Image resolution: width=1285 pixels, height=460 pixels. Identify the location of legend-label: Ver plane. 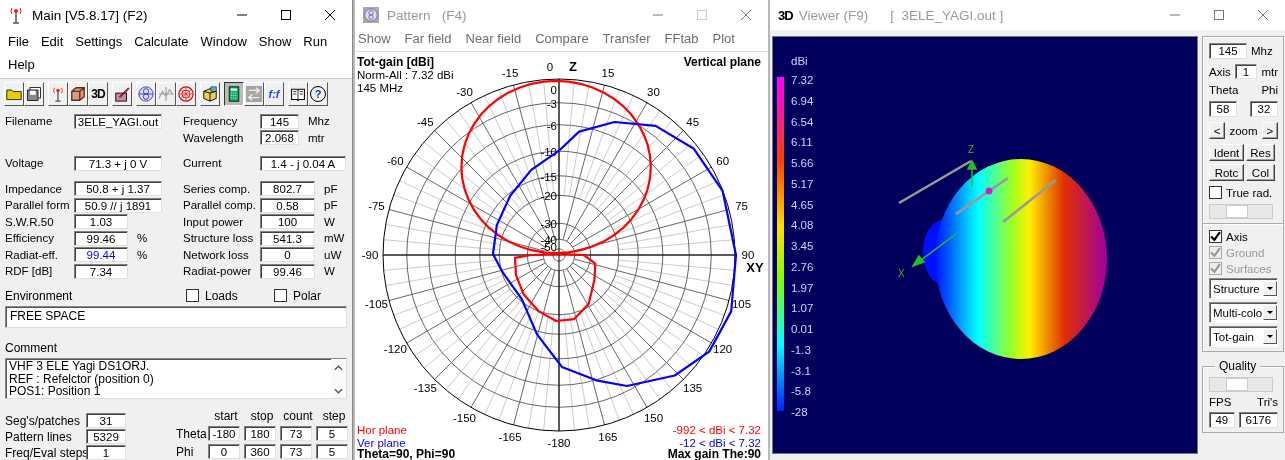
(381, 443).